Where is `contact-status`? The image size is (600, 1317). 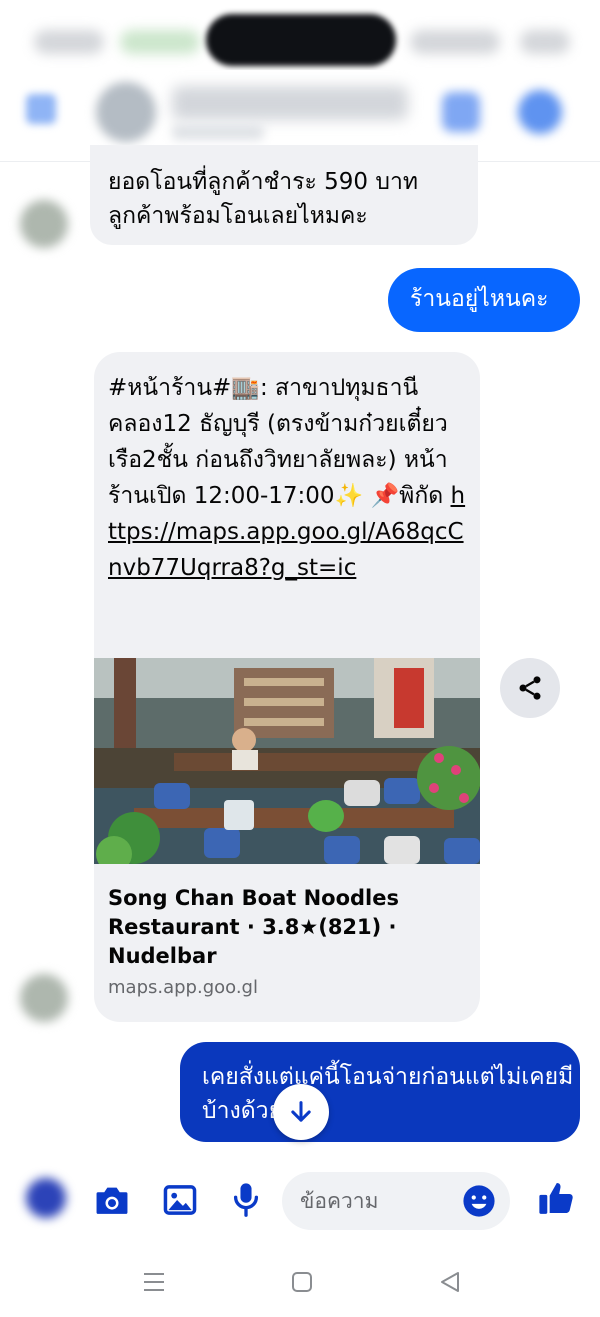
contact-status is located at coordinates (218, 132).